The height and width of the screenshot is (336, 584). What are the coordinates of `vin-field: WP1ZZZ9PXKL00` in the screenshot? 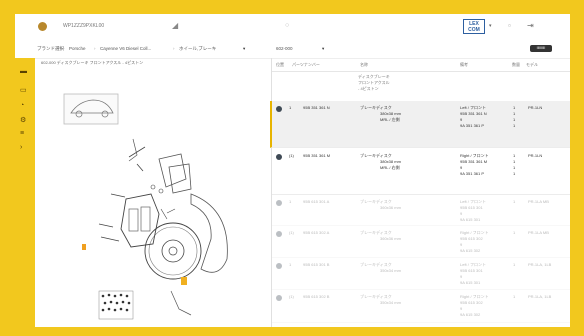 It's located at (83, 26).